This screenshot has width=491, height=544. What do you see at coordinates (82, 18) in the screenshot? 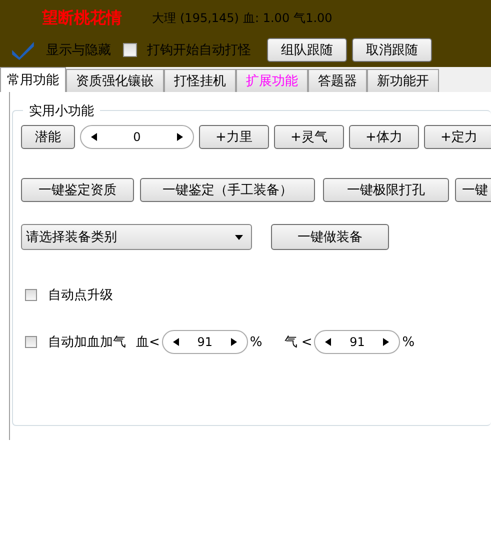
I see `character-name: 望断桃花情` at bounding box center [82, 18].